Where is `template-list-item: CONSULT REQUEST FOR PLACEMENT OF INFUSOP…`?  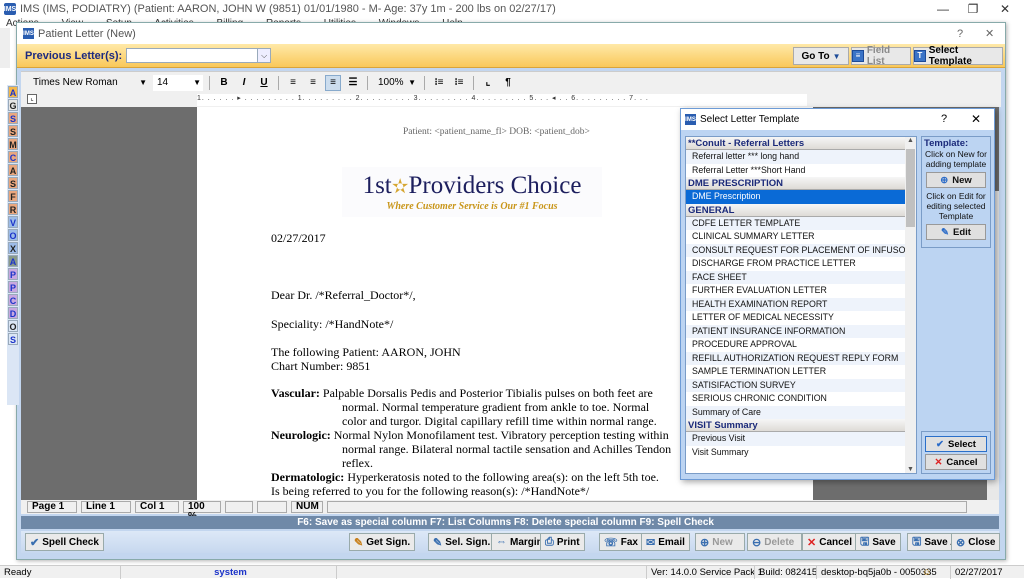 template-list-item: CONSULT REQUEST FOR PLACEMENT OF INFUSOP… is located at coordinates (801, 250).